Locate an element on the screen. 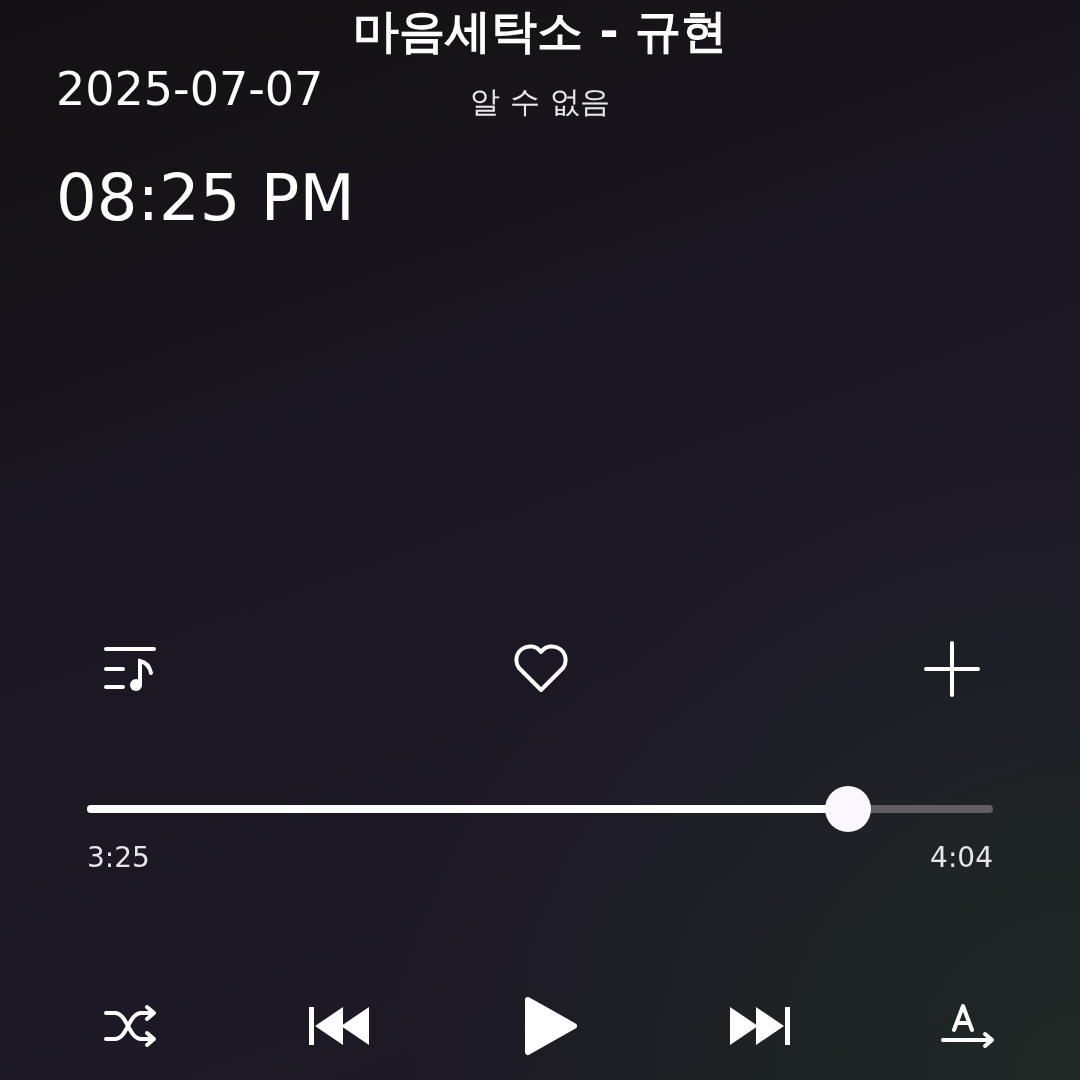 The height and width of the screenshot is (1080, 1080). artist-name: 알 수 없음 is located at coordinates (540, 102).